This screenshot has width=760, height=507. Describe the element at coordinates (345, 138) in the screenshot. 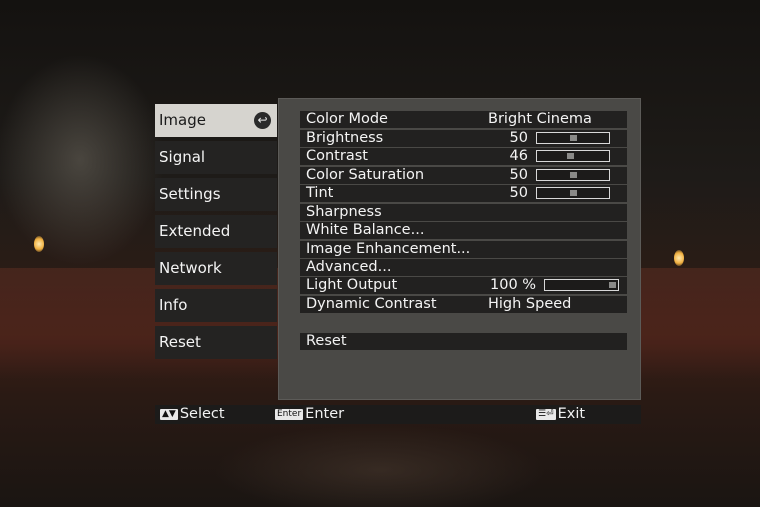

I see `brightness-label: Brightness` at that location.